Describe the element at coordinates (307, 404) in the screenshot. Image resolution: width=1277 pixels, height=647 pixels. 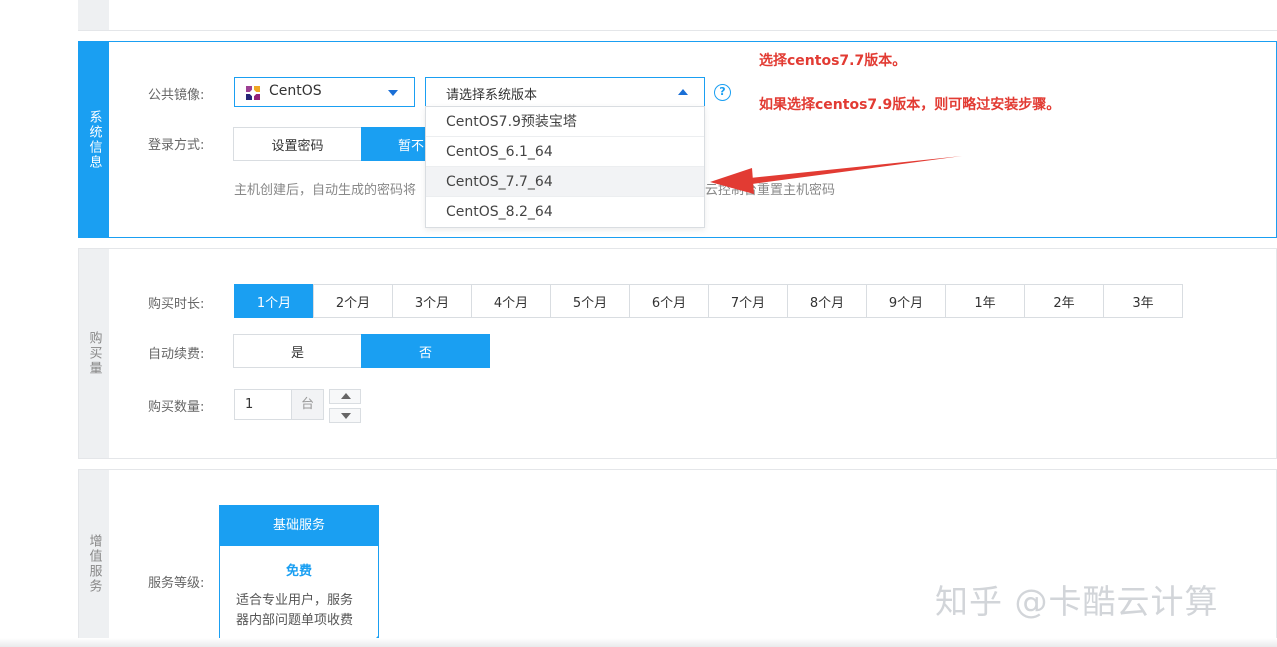
I see `quantity-unit: 台` at that location.